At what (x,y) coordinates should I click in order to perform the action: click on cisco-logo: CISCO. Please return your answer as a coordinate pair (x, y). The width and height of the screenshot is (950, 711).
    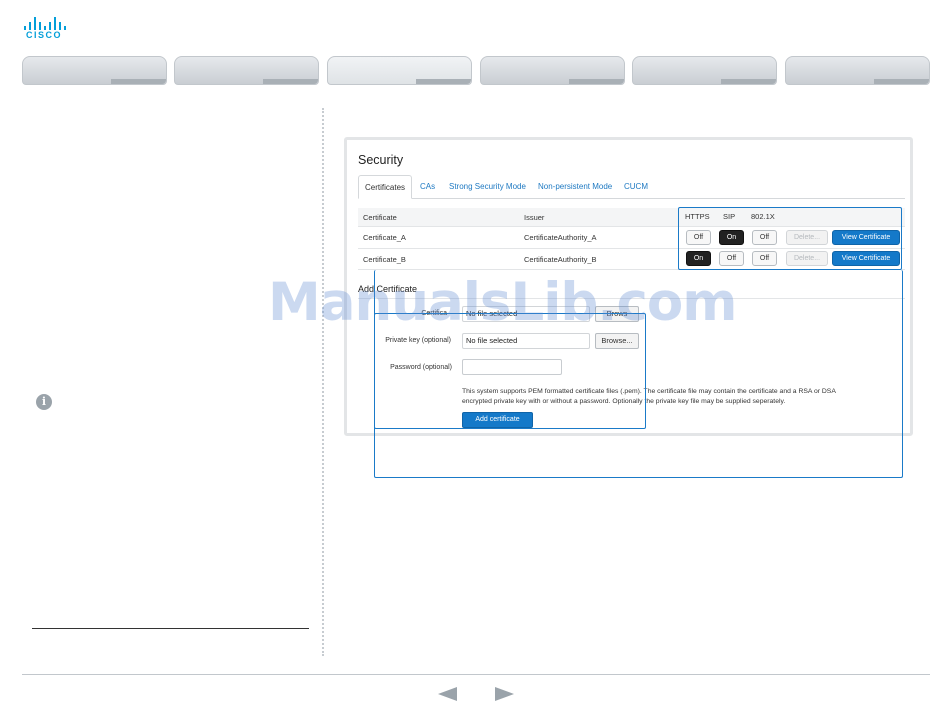
    Looking at the image, I should click on (47, 29).